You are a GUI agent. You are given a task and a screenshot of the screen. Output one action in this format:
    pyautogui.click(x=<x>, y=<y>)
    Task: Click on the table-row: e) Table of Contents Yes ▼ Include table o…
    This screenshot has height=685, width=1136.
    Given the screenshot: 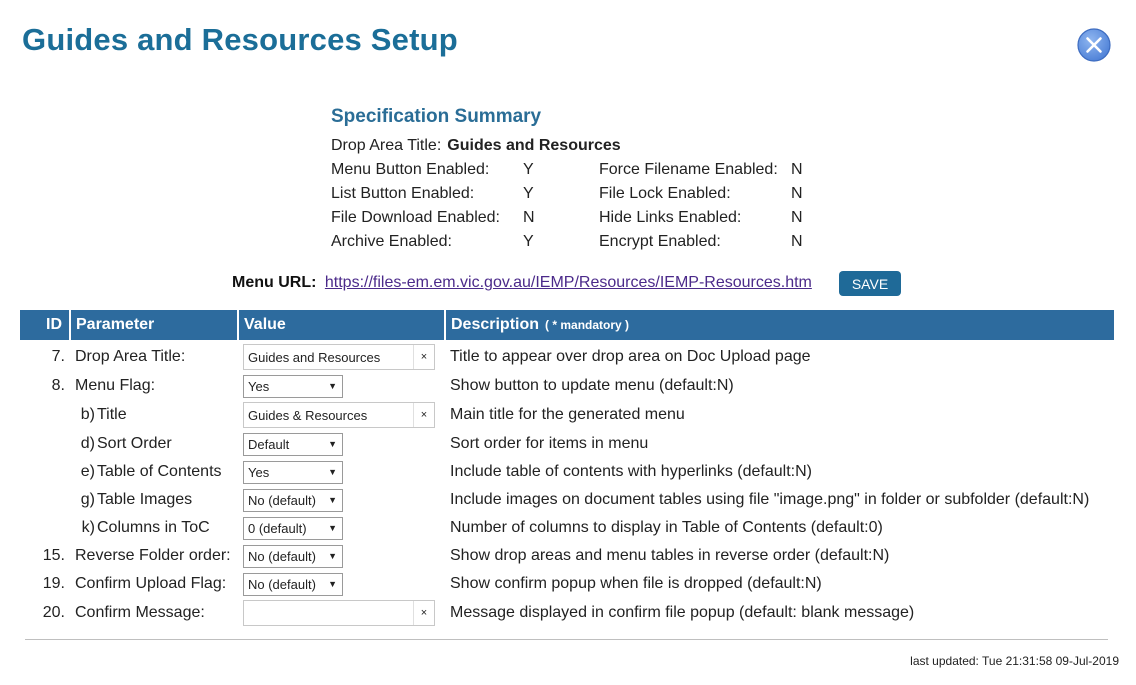 What is the action you would take?
    pyautogui.click(x=567, y=472)
    